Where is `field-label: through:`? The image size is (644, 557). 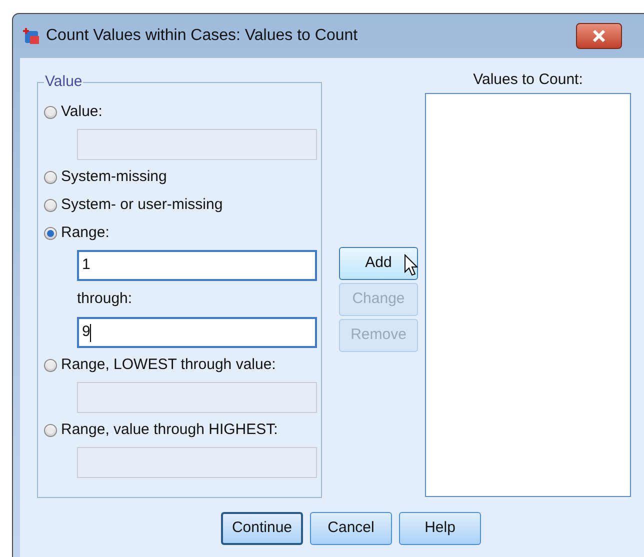
field-label: through: is located at coordinates (105, 299).